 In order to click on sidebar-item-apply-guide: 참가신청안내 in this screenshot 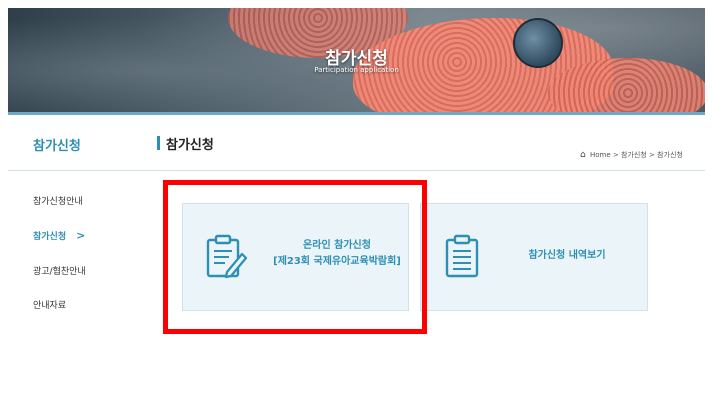, I will do `click(58, 200)`.